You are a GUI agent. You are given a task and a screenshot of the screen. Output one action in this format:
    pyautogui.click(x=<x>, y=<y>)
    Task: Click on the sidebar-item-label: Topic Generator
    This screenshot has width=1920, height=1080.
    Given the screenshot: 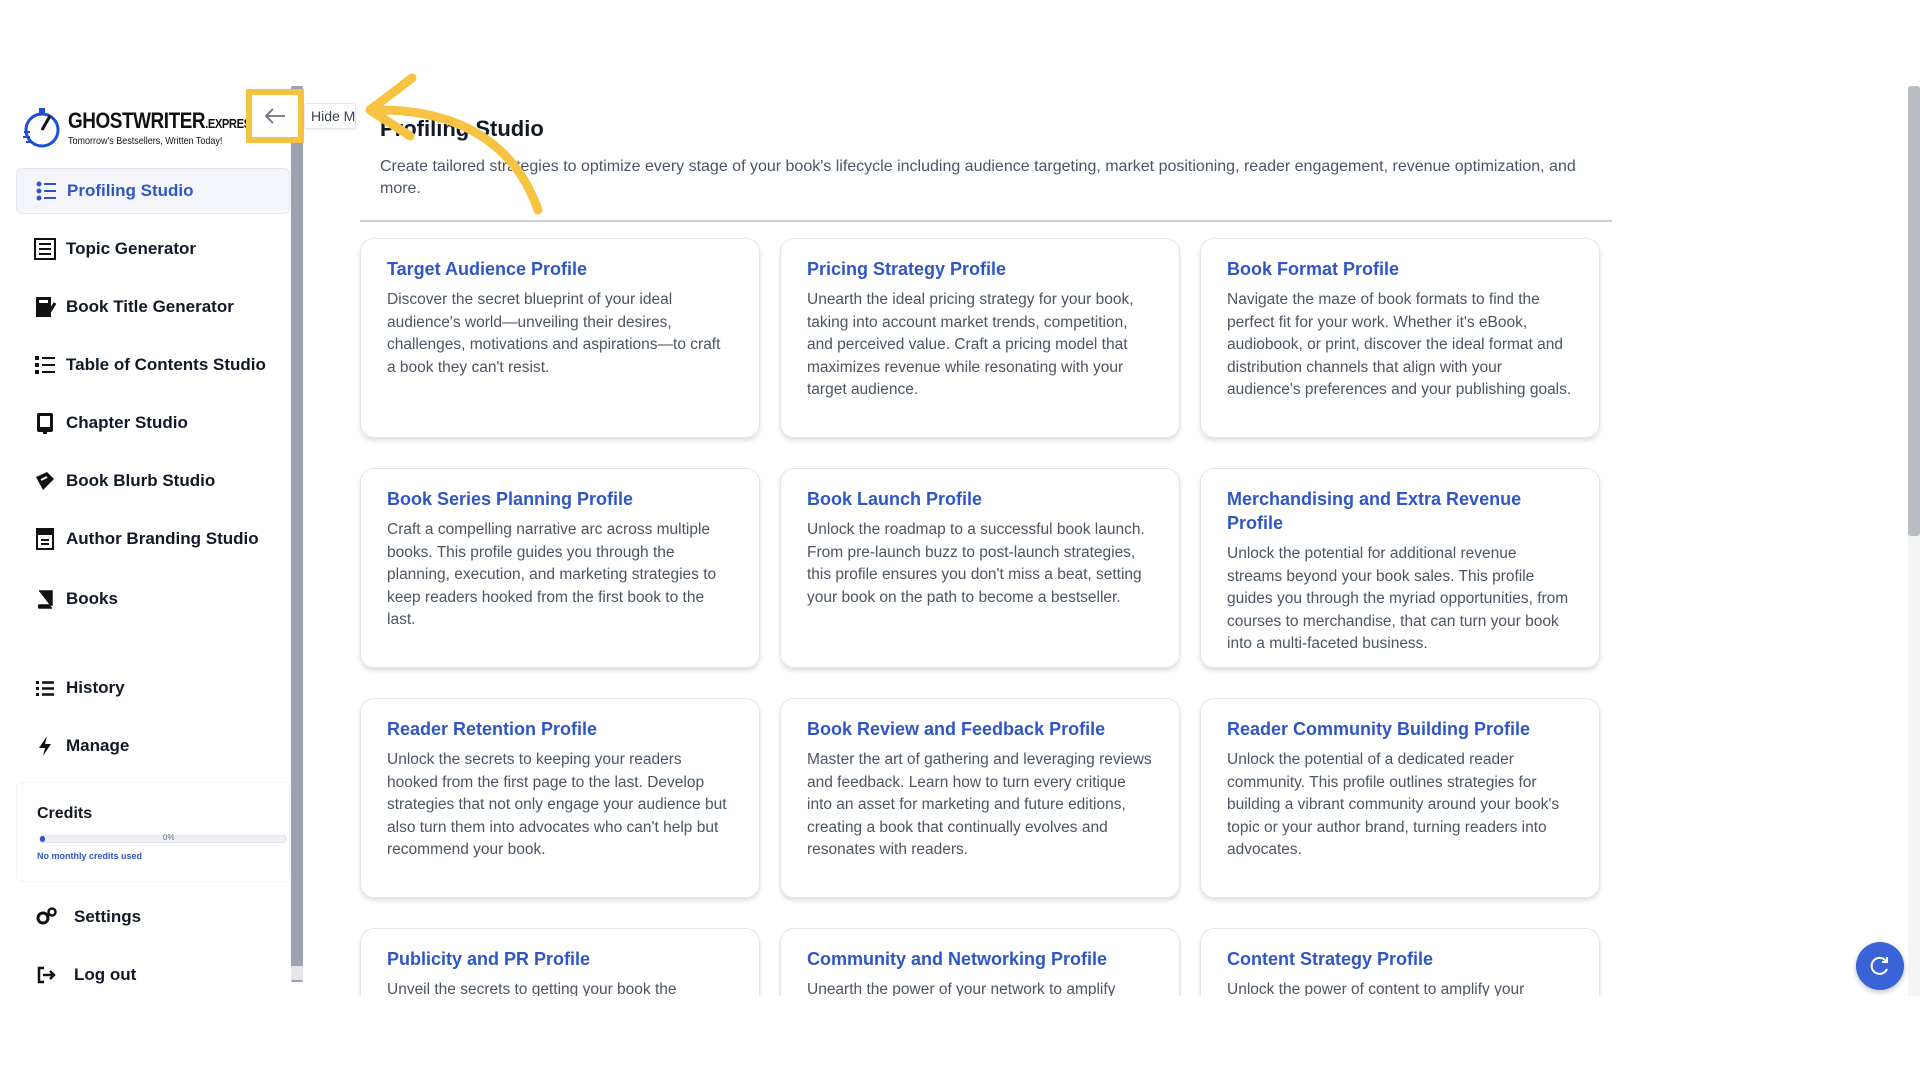 What is the action you would take?
    pyautogui.click(x=131, y=248)
    